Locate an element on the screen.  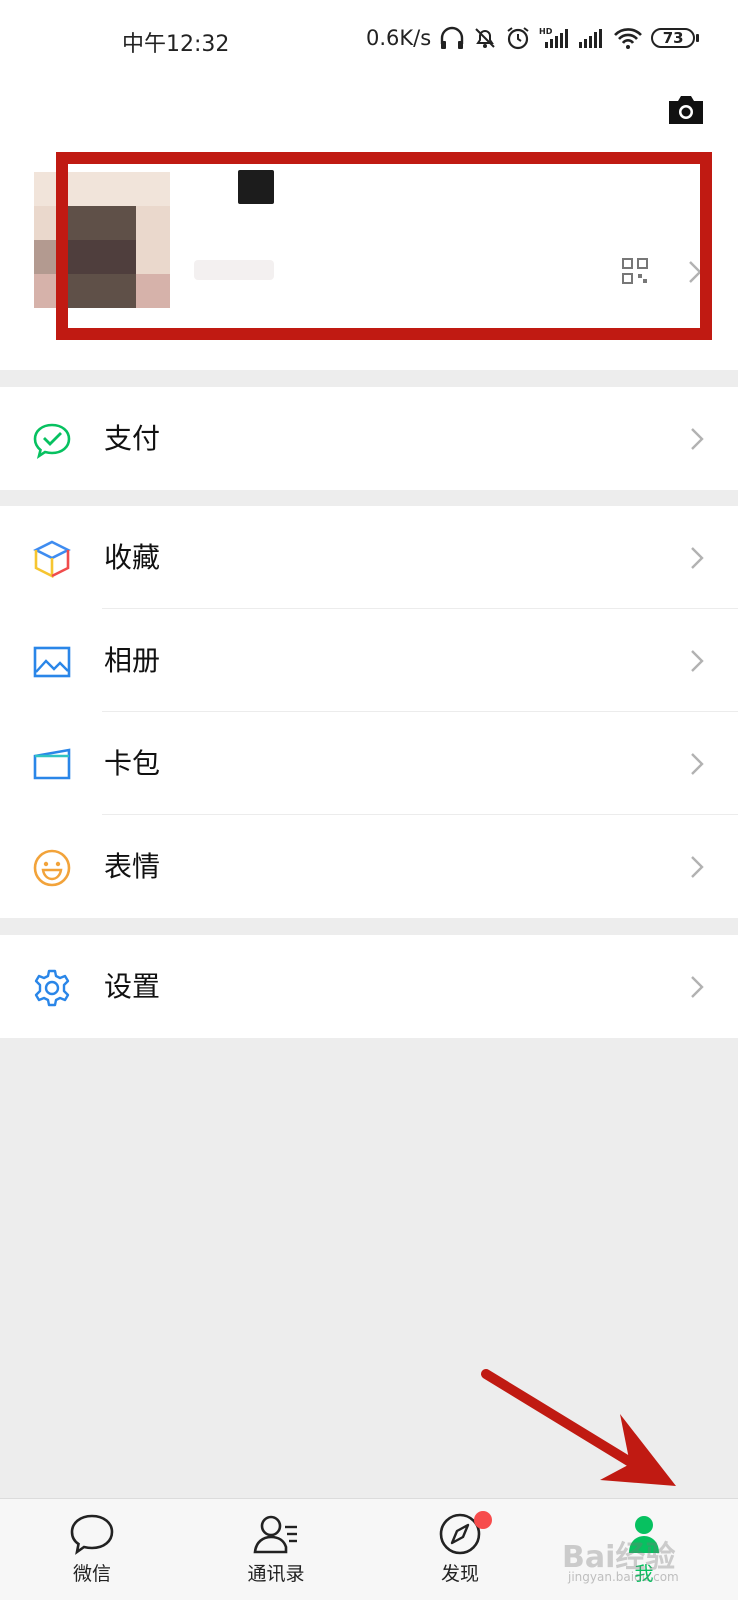
menu-label-album: 相册 is located at coordinates (132, 660).